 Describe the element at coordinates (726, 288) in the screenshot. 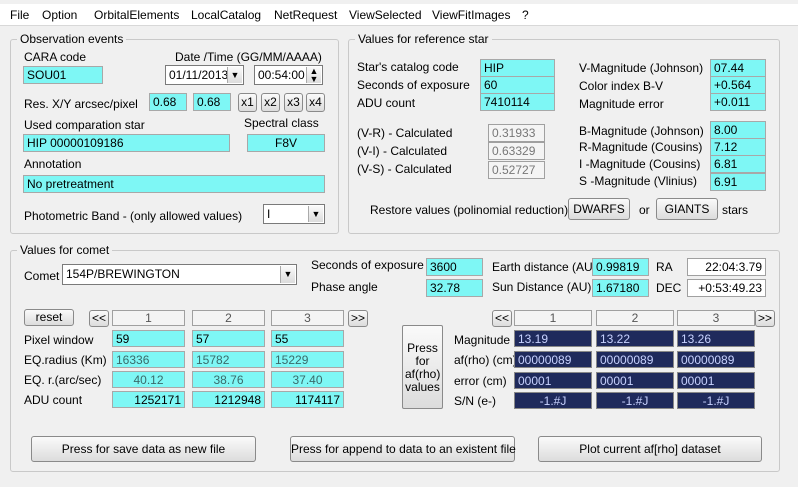

I see `dec-field: +0:53:49.23` at that location.